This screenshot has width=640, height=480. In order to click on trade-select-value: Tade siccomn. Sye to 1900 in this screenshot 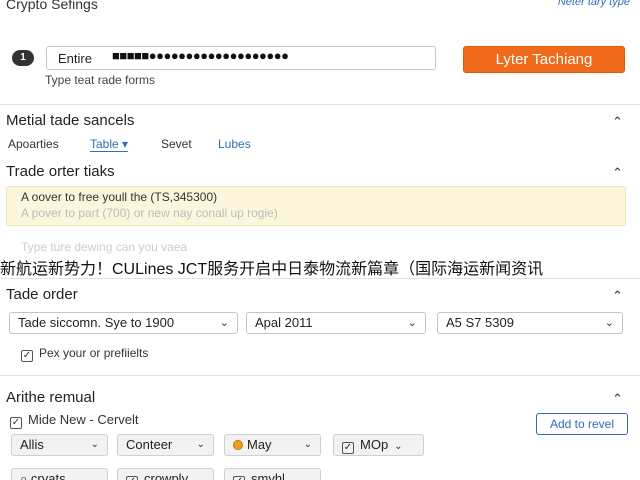, I will do `click(96, 322)`.